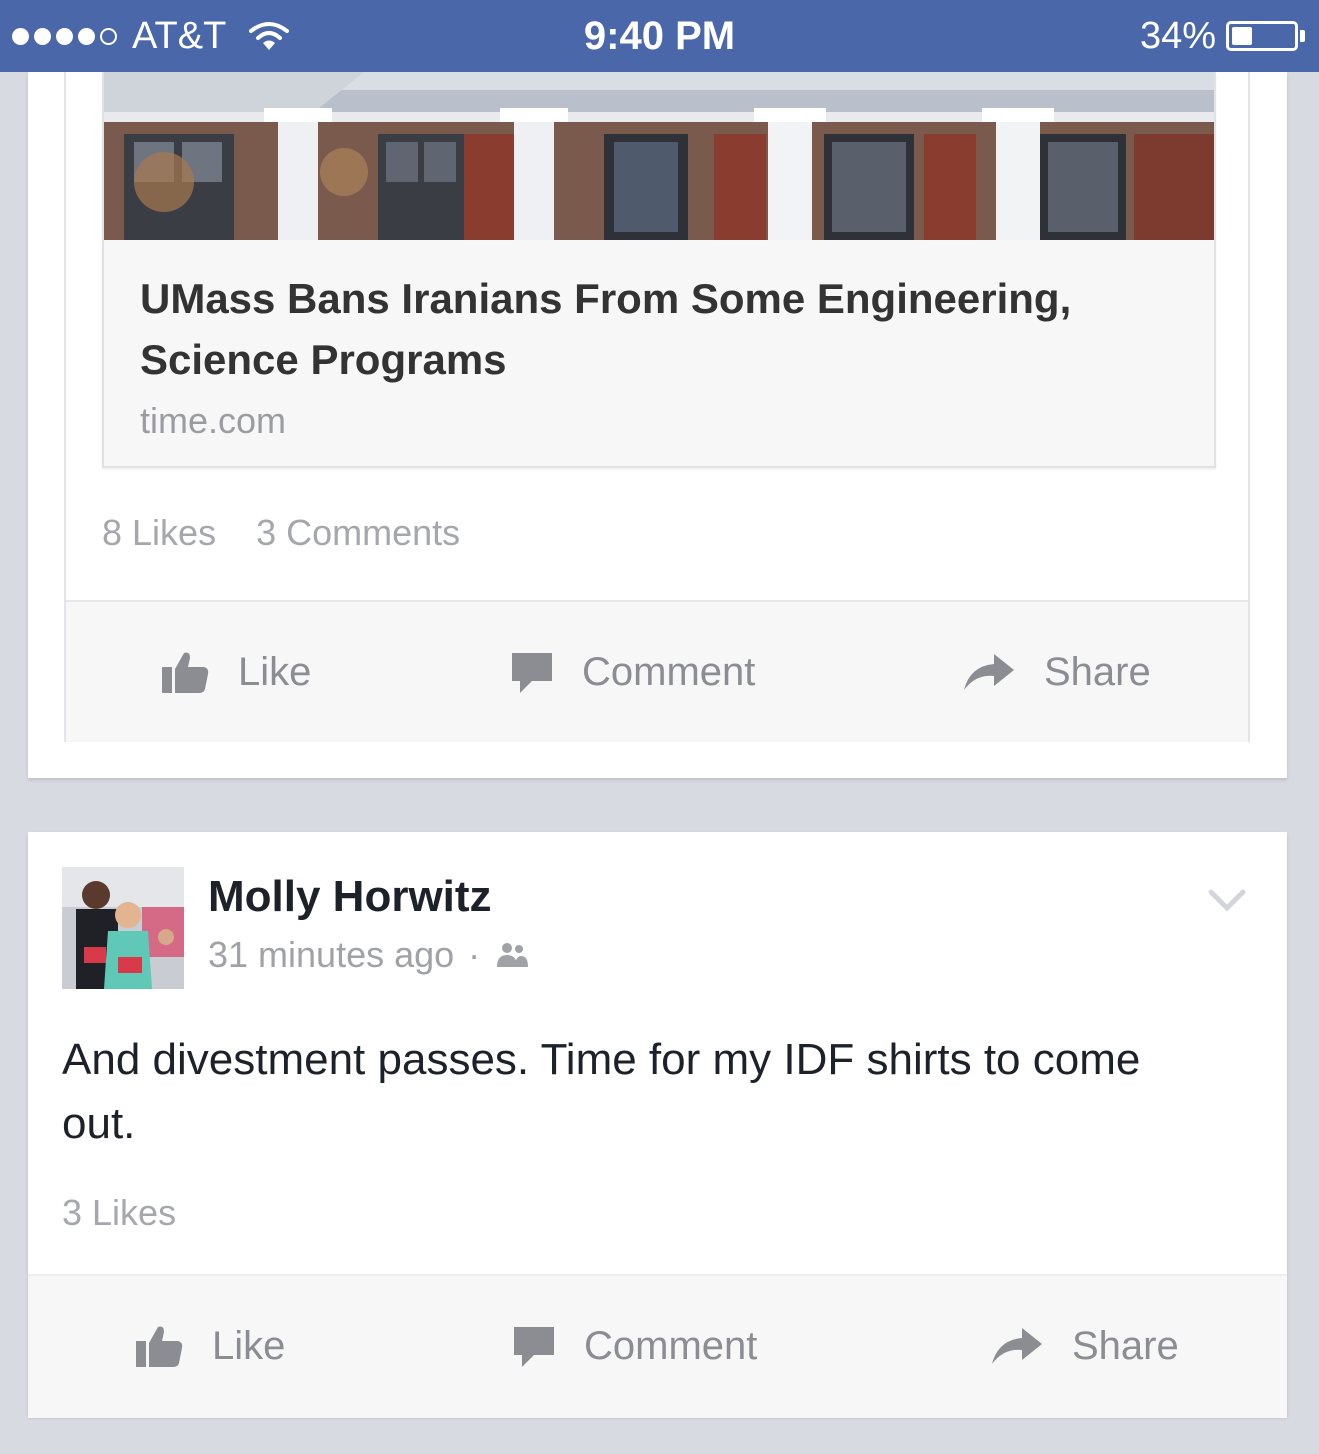  What do you see at coordinates (1227, 901) in the screenshot?
I see `chevron-down-icon` at bounding box center [1227, 901].